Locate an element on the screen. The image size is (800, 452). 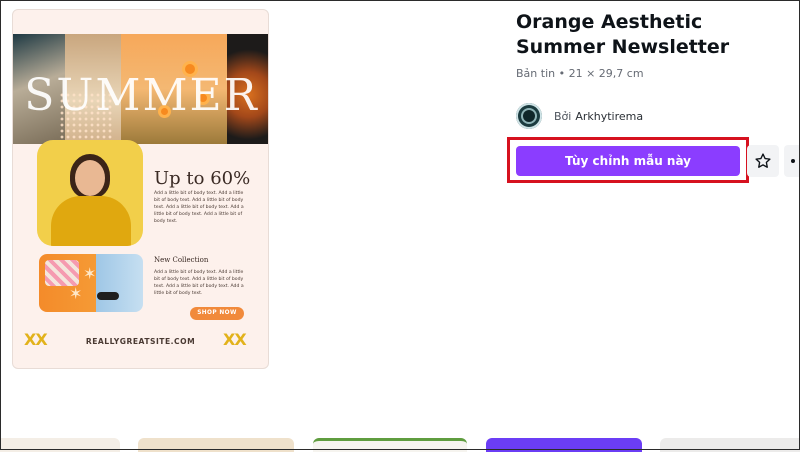
author-avatar is located at coordinates (529, 116).